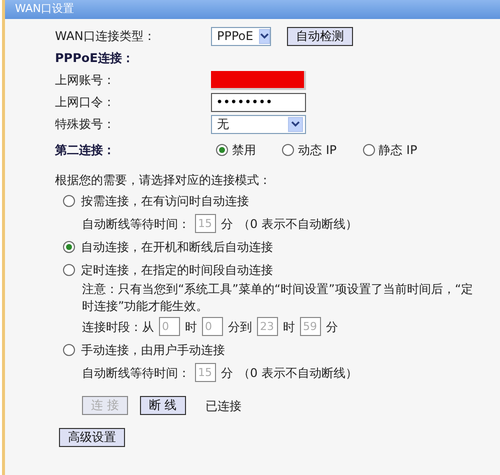 The height and width of the screenshot is (475, 500). What do you see at coordinates (241, 36) in the screenshot?
I see `connection-type-dropdown: PPPoE` at bounding box center [241, 36].